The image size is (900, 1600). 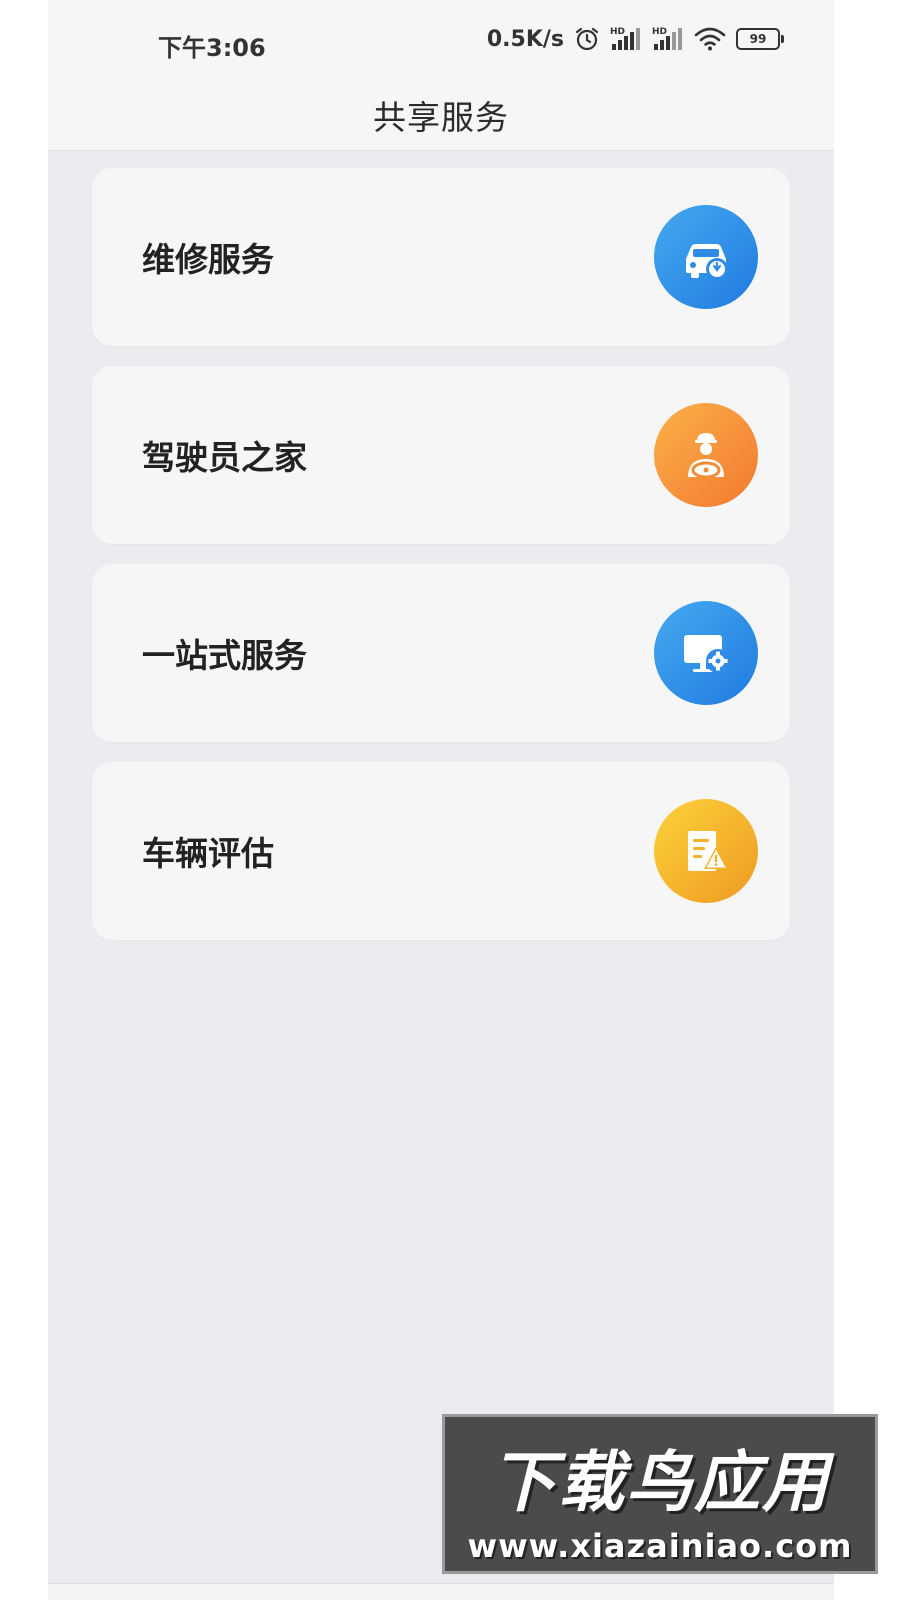 What do you see at coordinates (441, 40) in the screenshot?
I see `status-bar: 下午3:06 0.5K/s HD HD 99` at bounding box center [441, 40].